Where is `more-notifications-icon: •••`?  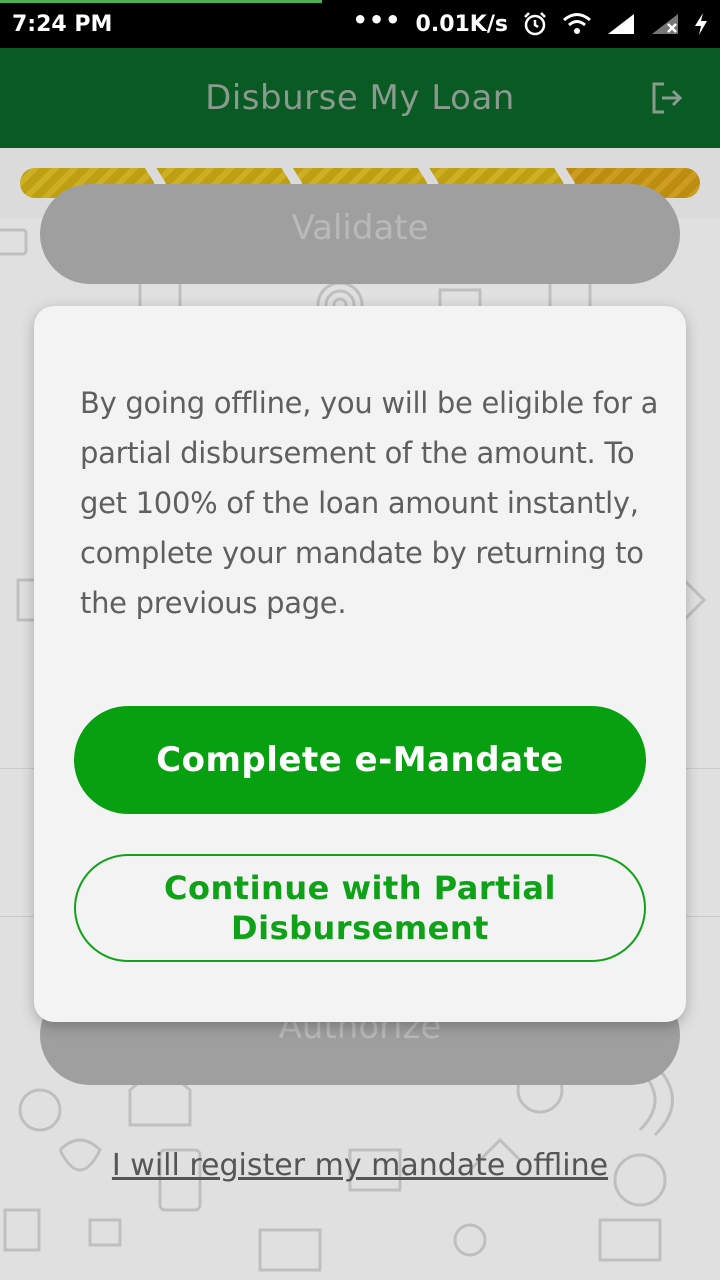
more-notifications-icon: ••• is located at coordinates (377, 20).